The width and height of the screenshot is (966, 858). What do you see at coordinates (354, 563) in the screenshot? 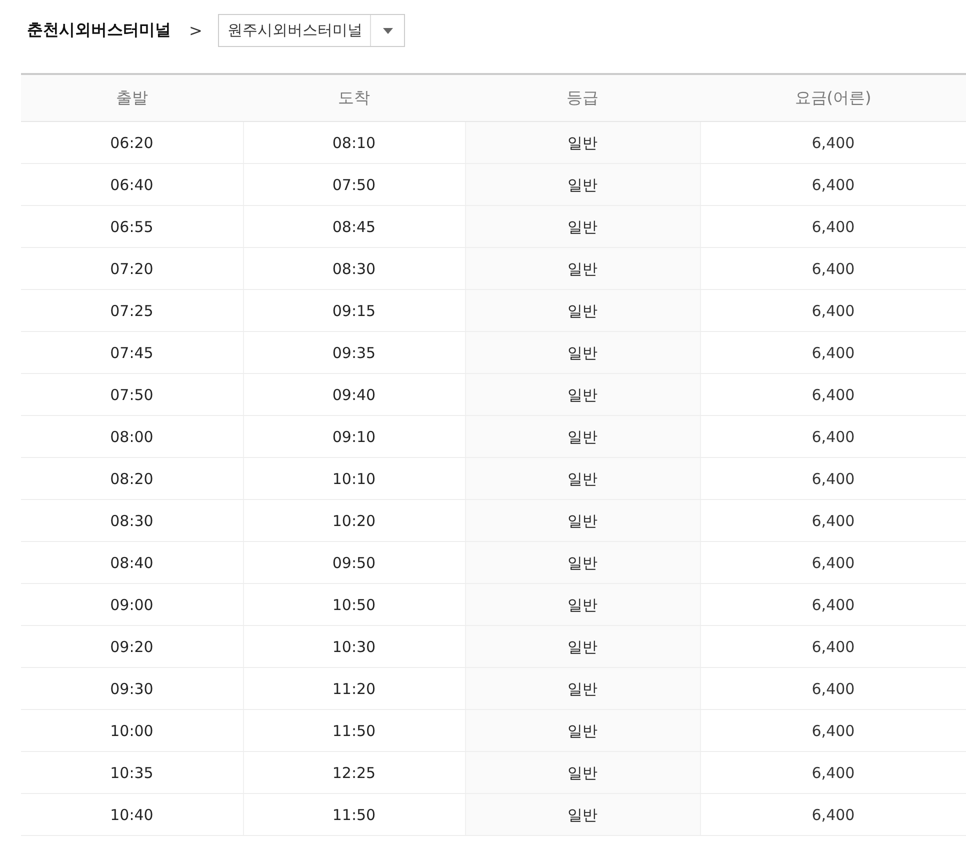
I see `table-cell: 09:50` at bounding box center [354, 563].